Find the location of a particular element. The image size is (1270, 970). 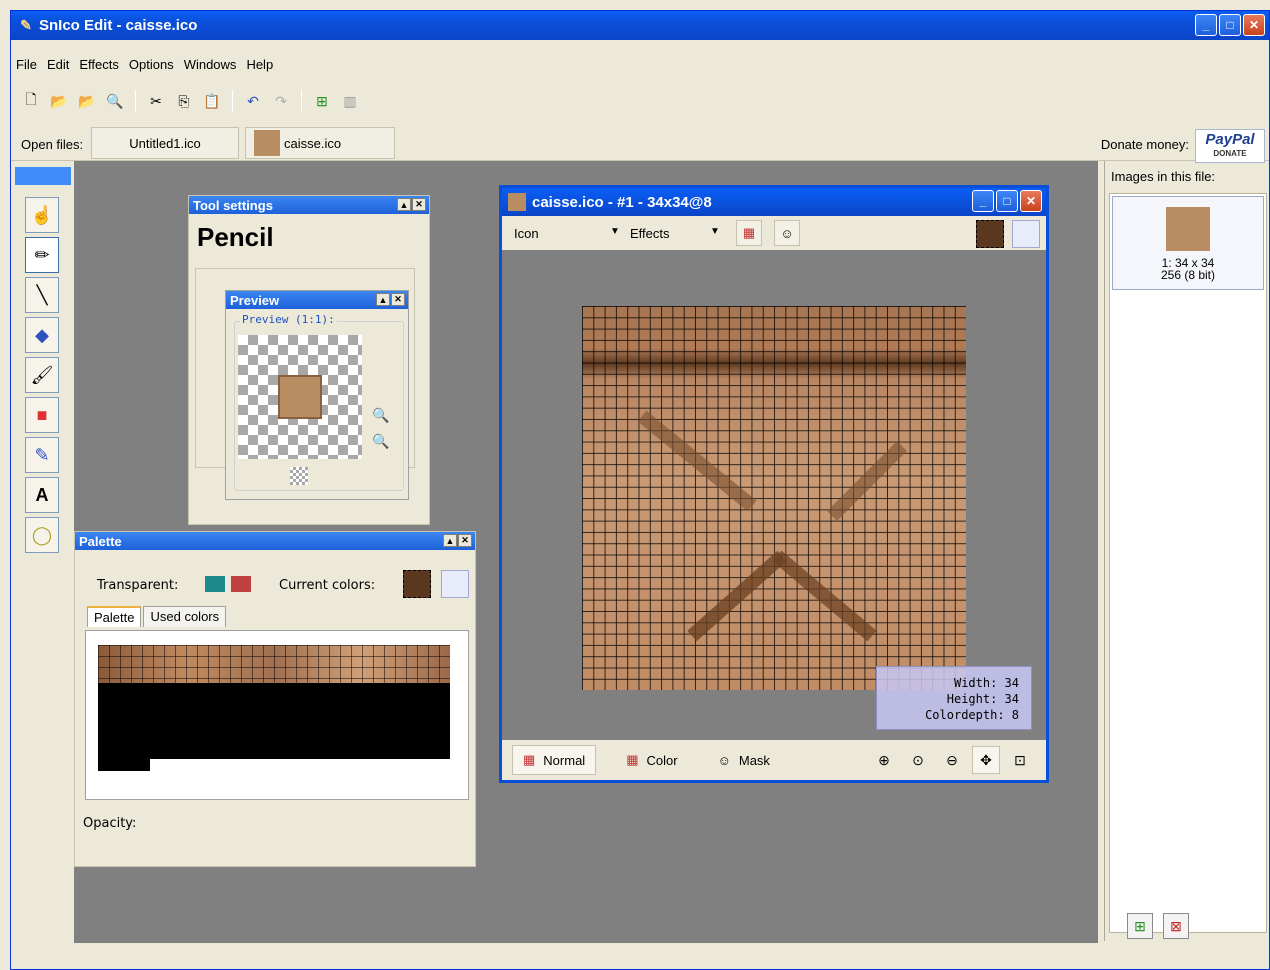

line-tool-icon: ╲ is located at coordinates (42, 295).